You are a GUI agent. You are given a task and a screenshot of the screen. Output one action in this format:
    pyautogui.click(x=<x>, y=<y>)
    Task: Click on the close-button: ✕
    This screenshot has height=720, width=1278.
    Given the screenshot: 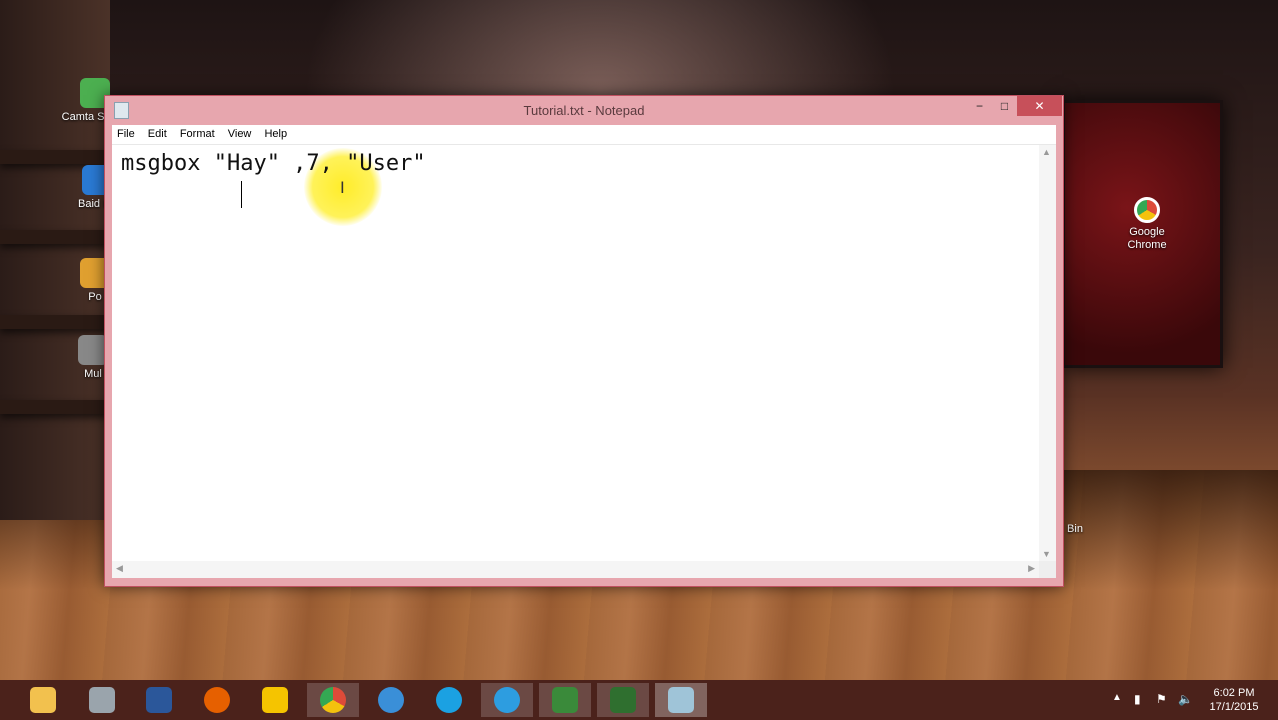 What is the action you would take?
    pyautogui.click(x=1039, y=106)
    